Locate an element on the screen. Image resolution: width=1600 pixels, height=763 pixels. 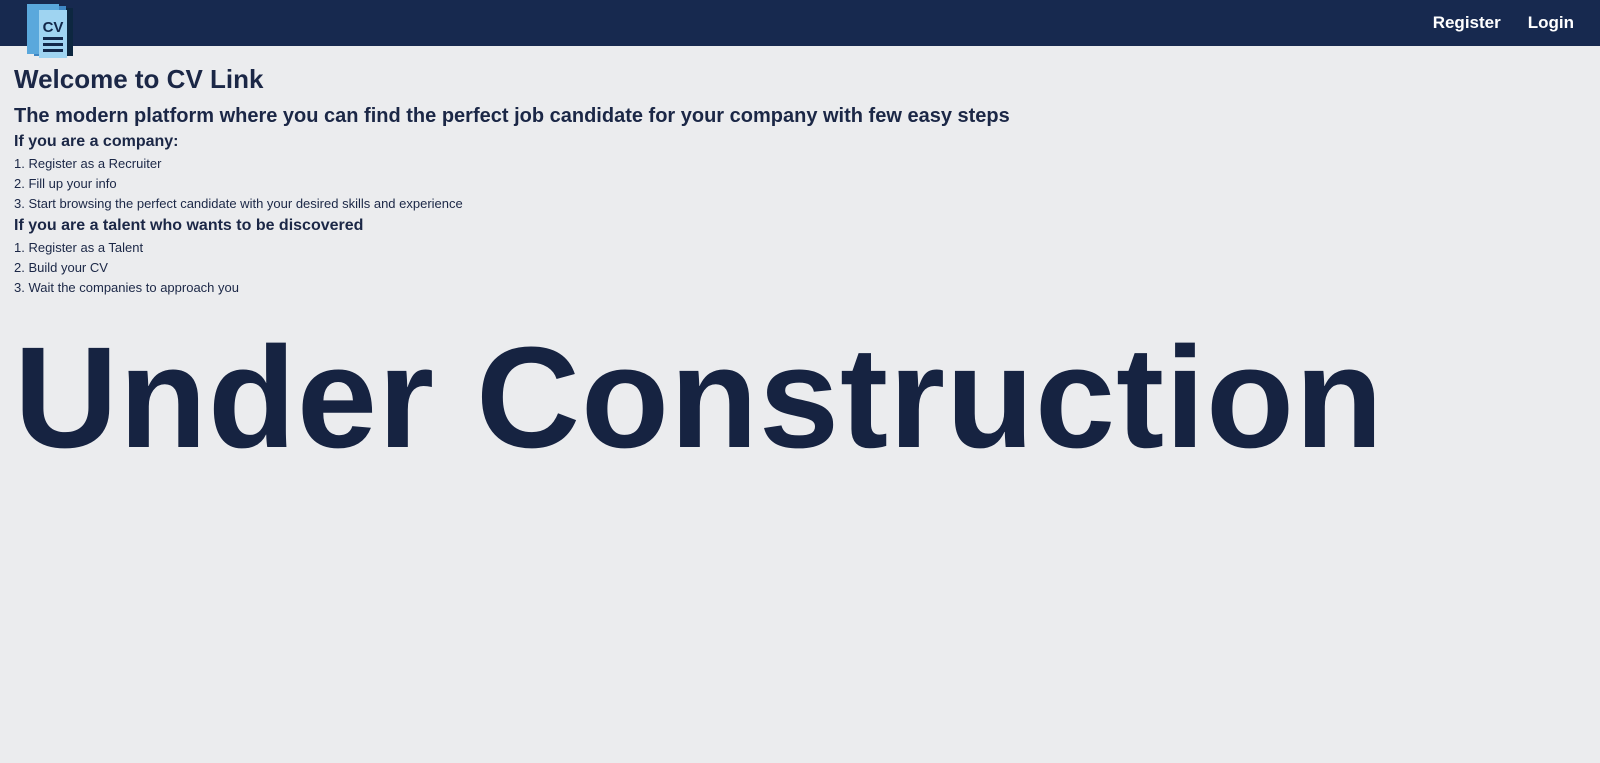
logo-text: CV is located at coordinates (53, 27).